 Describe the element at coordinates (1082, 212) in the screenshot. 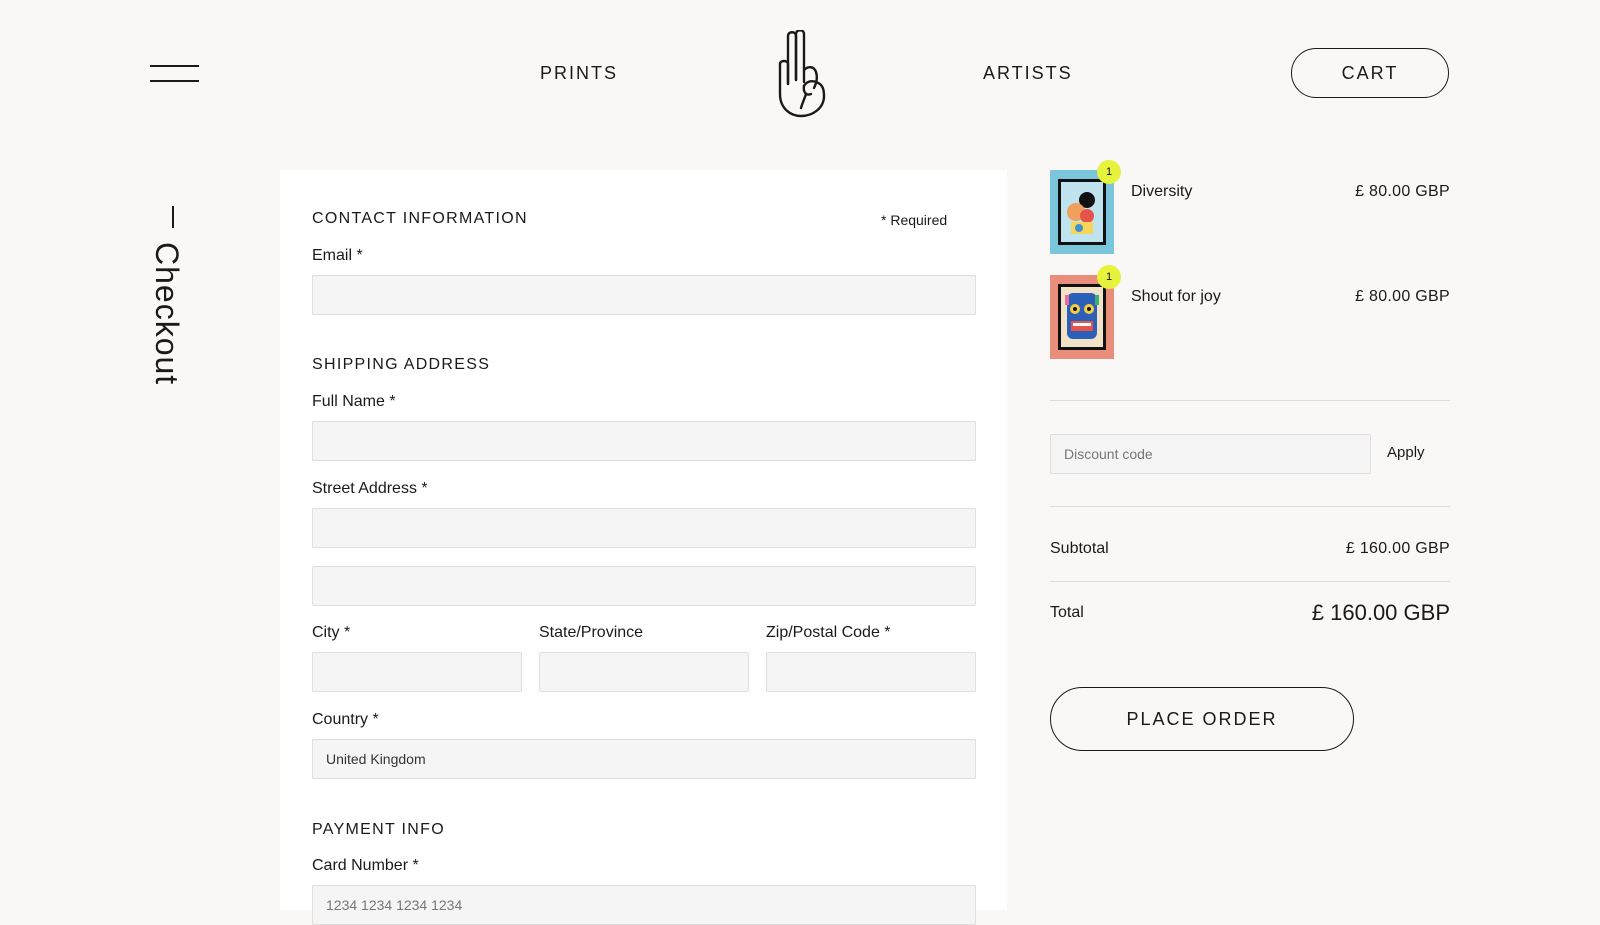

I see `diversity-artwork` at that location.